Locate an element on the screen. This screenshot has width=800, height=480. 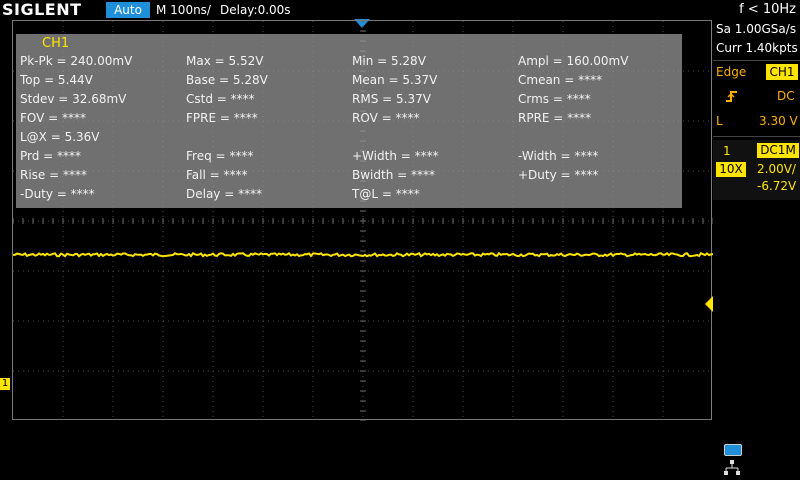
measurement-item: RMS = 5.37V is located at coordinates (391, 99).